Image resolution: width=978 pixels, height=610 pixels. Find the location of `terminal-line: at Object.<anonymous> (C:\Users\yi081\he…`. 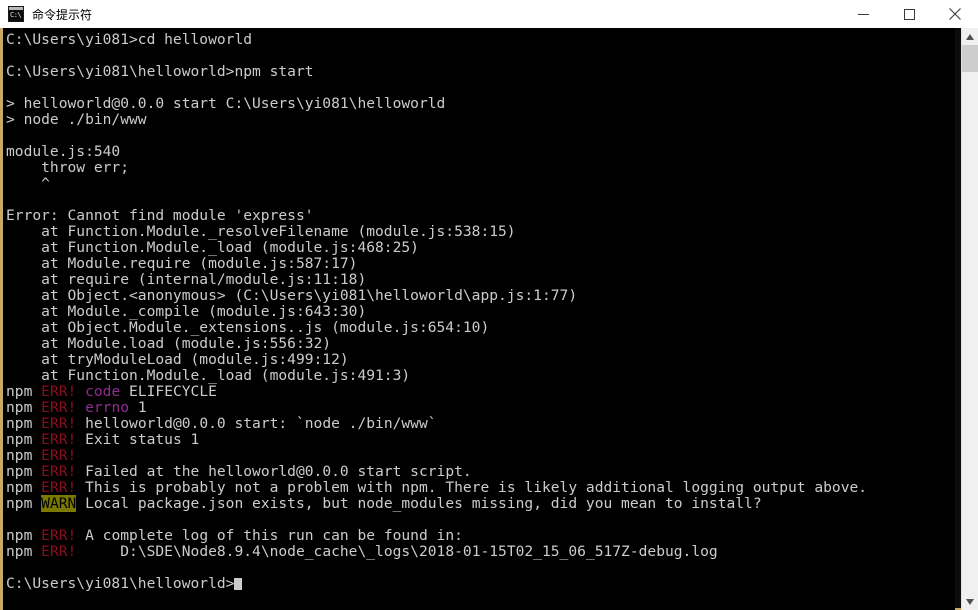

terminal-line: at Object.<anonymous> (C:\Users\yi081\he… is located at coordinates (480, 296).